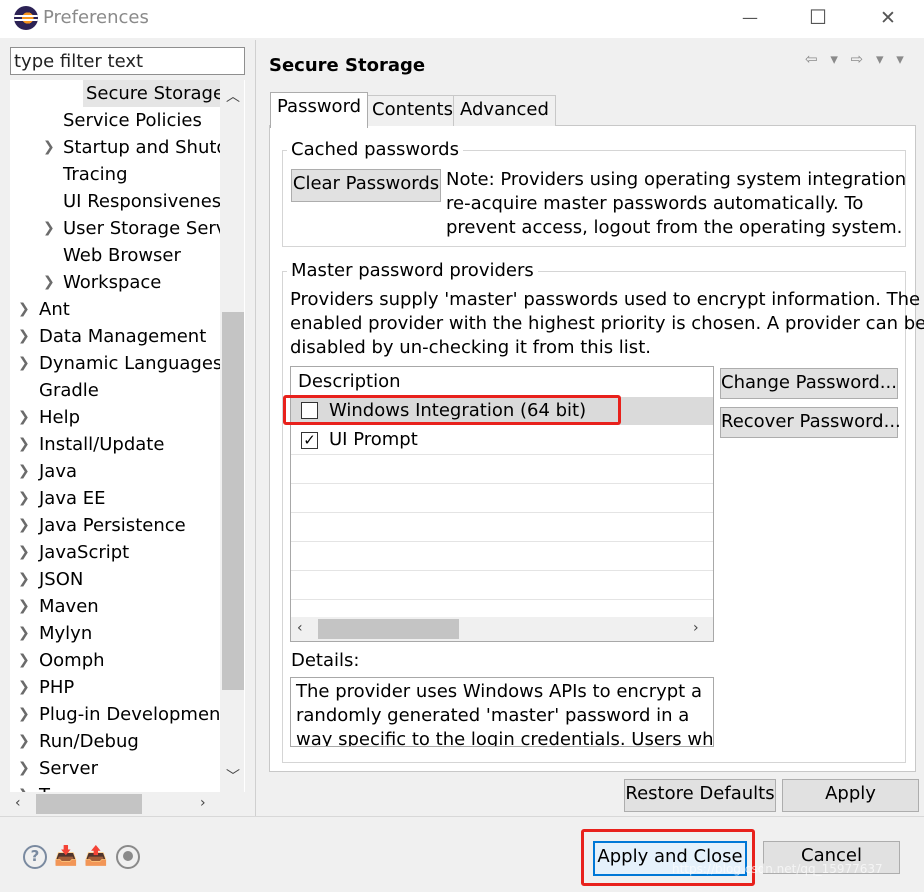  I want to click on provider-label-ui-prompt: UI Prompt, so click(373, 439).